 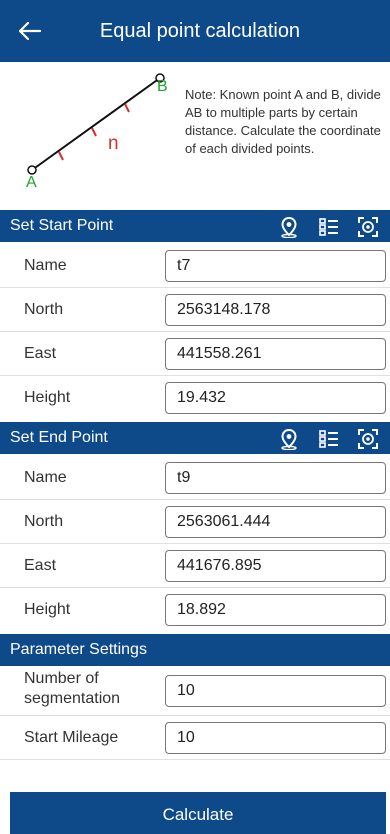 I want to click on start-east-row: East 441558.261, so click(x=195, y=354).